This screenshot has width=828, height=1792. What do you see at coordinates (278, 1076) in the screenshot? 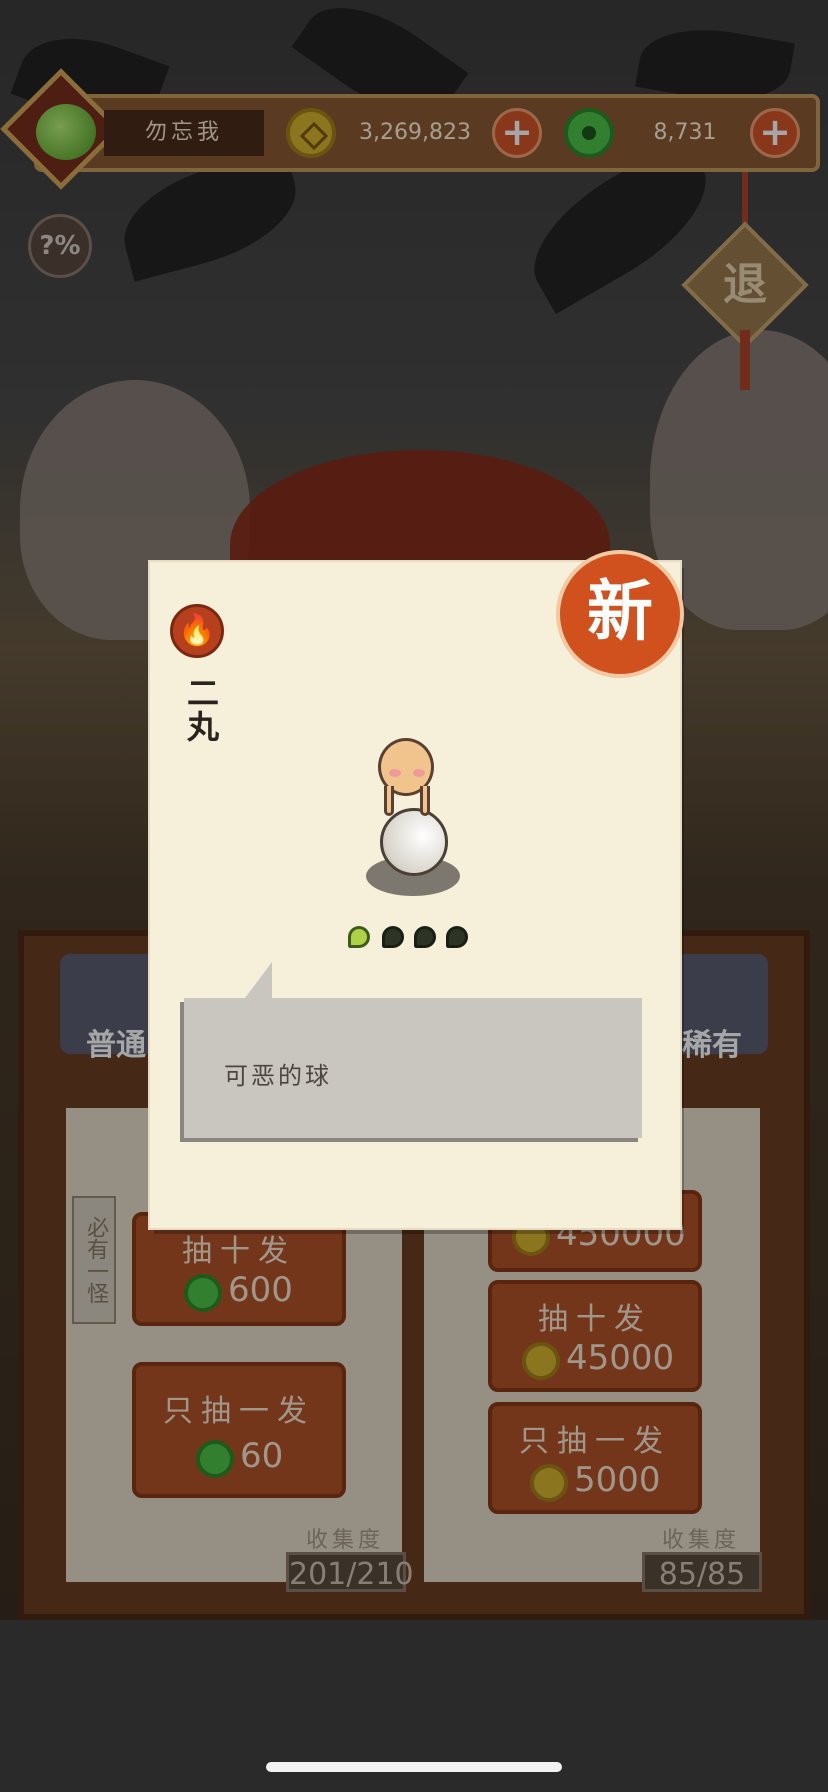
I see `monster-description: 可恶的球` at bounding box center [278, 1076].